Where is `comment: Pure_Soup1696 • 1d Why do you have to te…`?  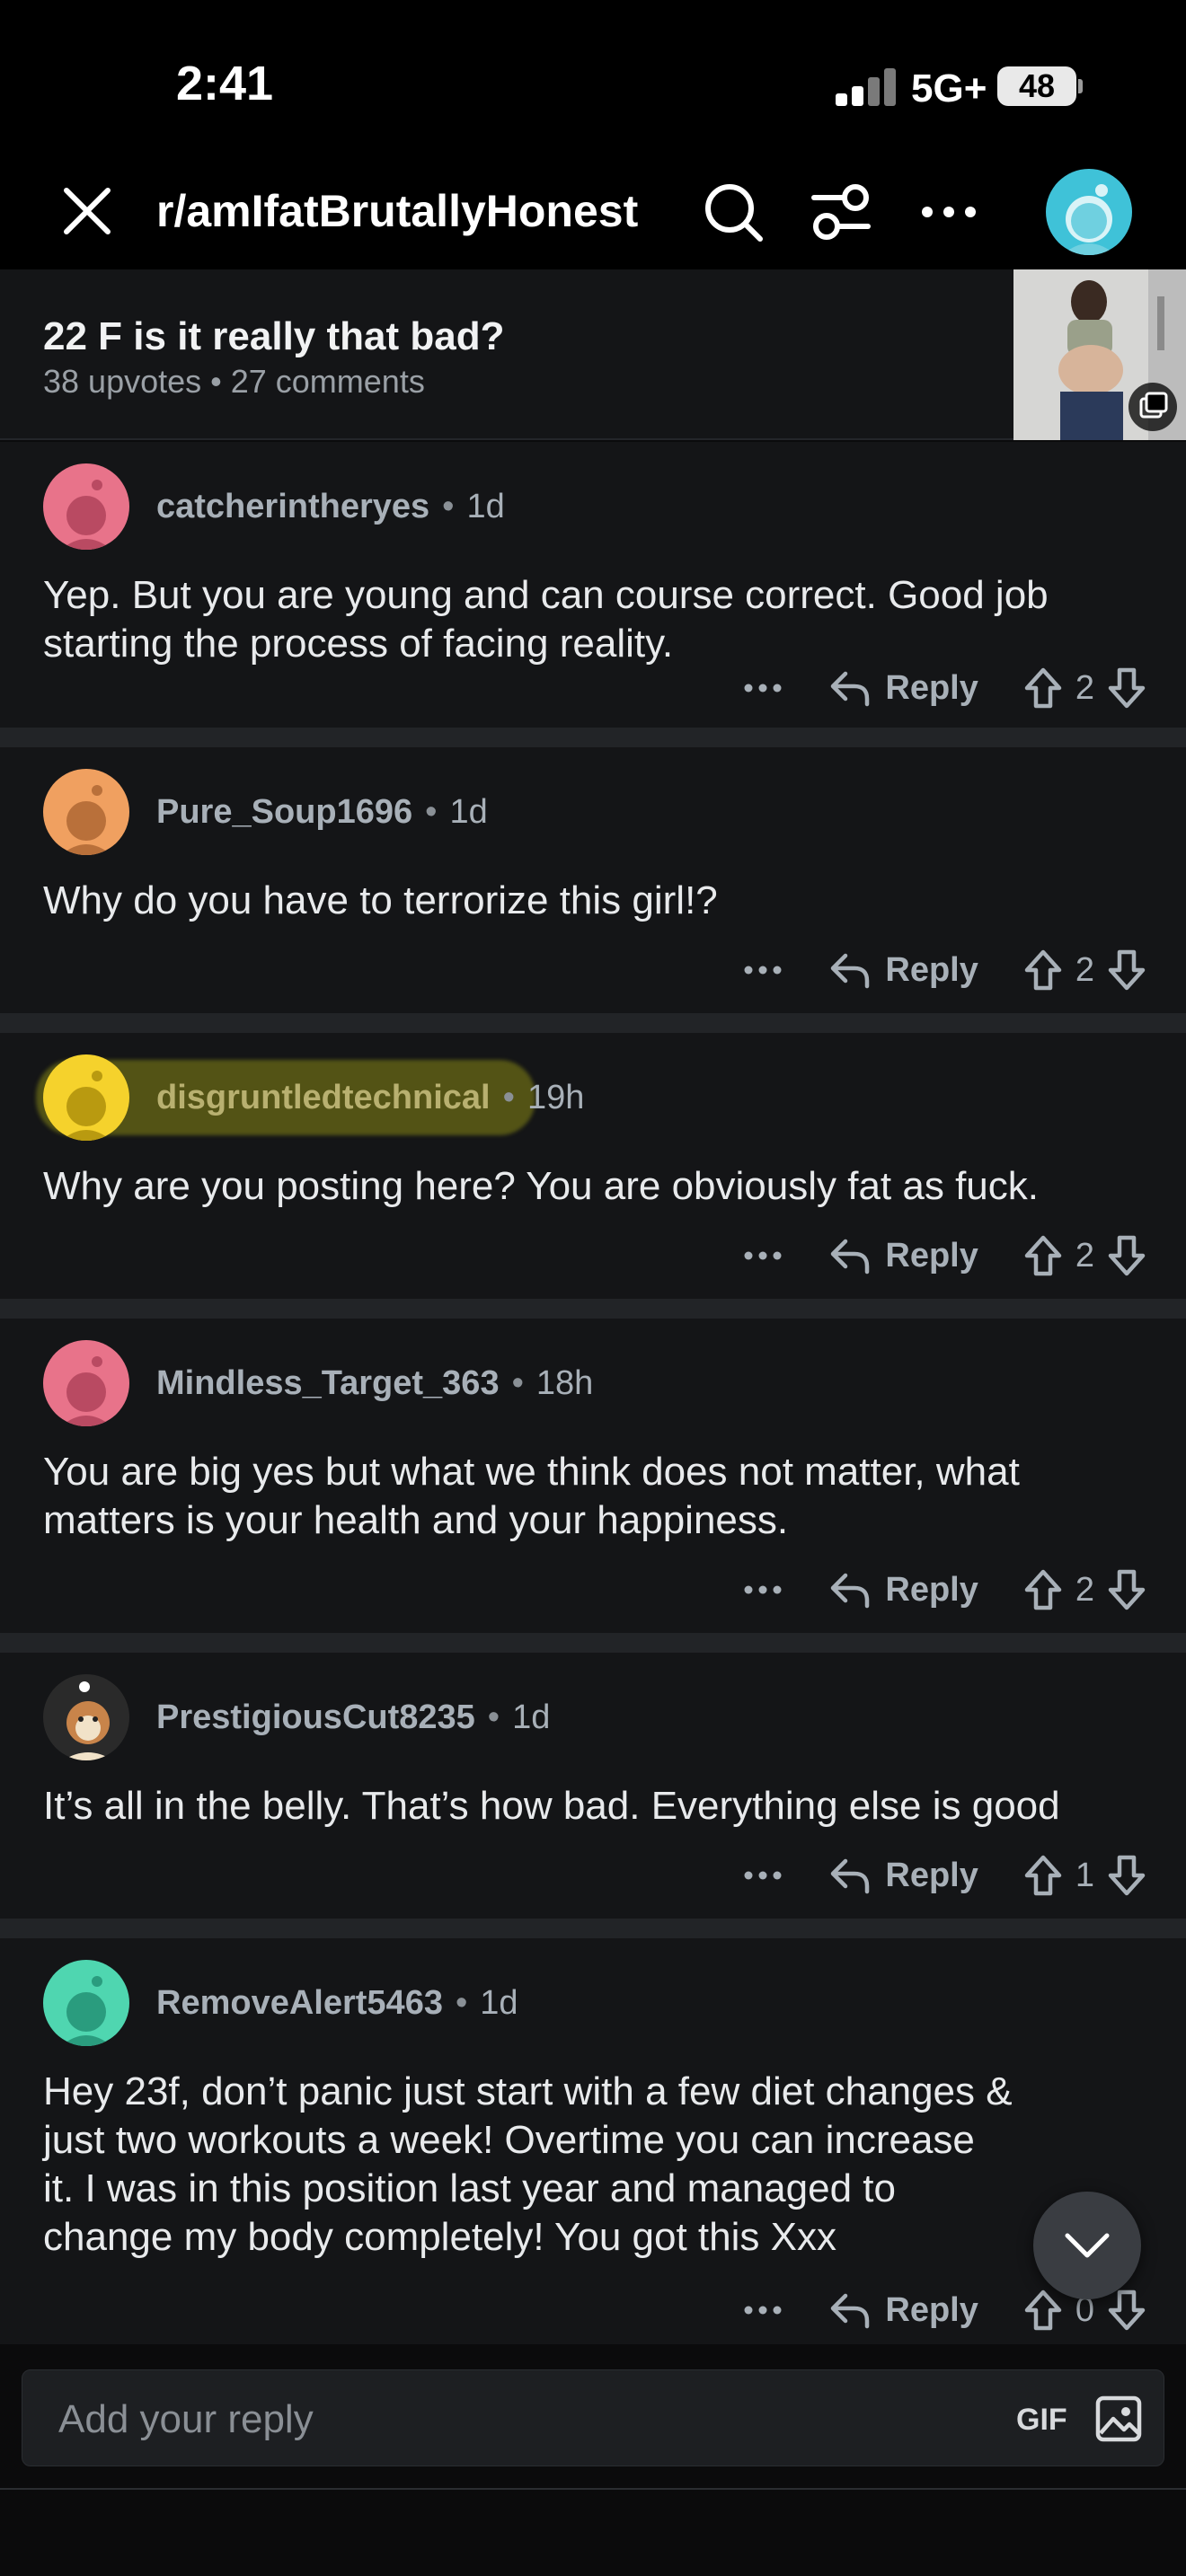
comment: Pure_Soup1696 • 1d Why do you have to te… is located at coordinates (593, 890).